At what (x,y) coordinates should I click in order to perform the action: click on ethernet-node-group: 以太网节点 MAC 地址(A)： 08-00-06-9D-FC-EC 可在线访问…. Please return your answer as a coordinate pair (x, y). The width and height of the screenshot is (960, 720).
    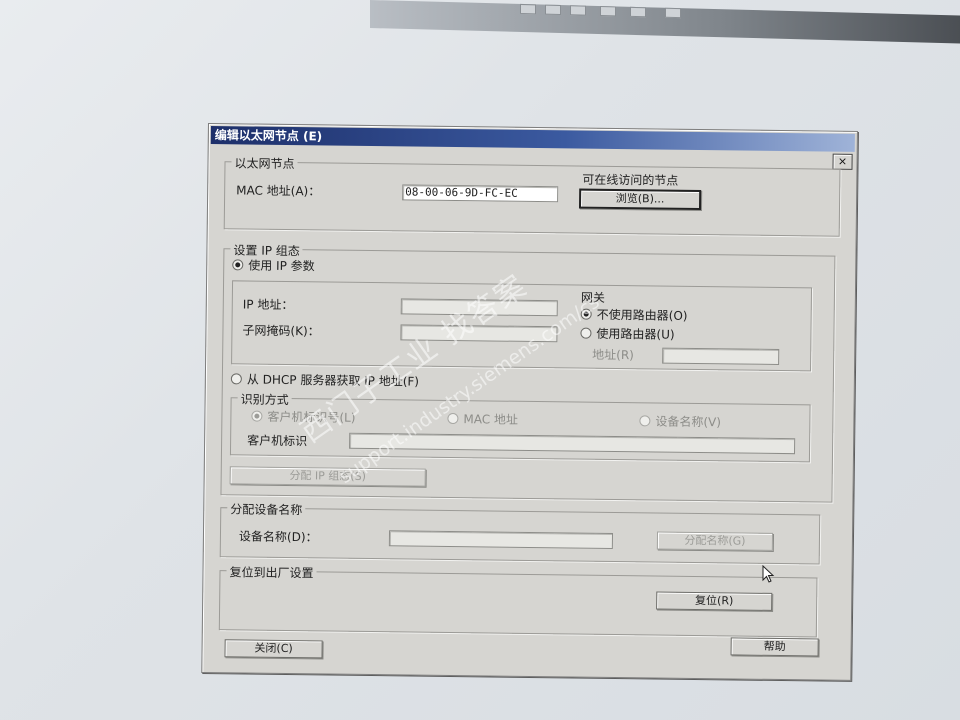
    Looking at the image, I should click on (532, 195).